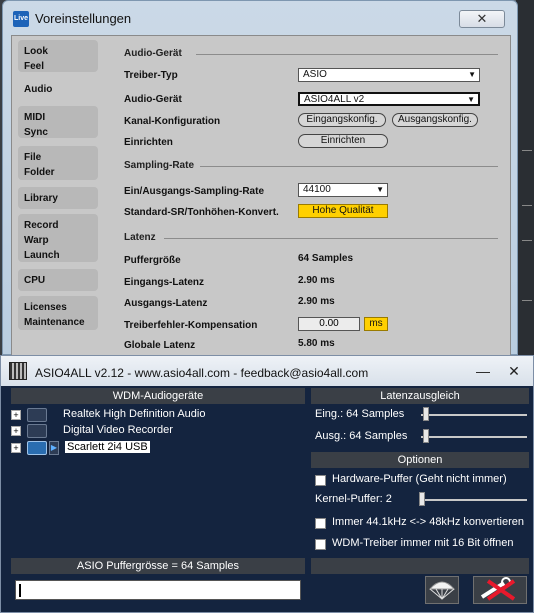 Image resolution: width=534 pixels, height=613 pixels. I want to click on tab-label: Record, so click(41, 225).